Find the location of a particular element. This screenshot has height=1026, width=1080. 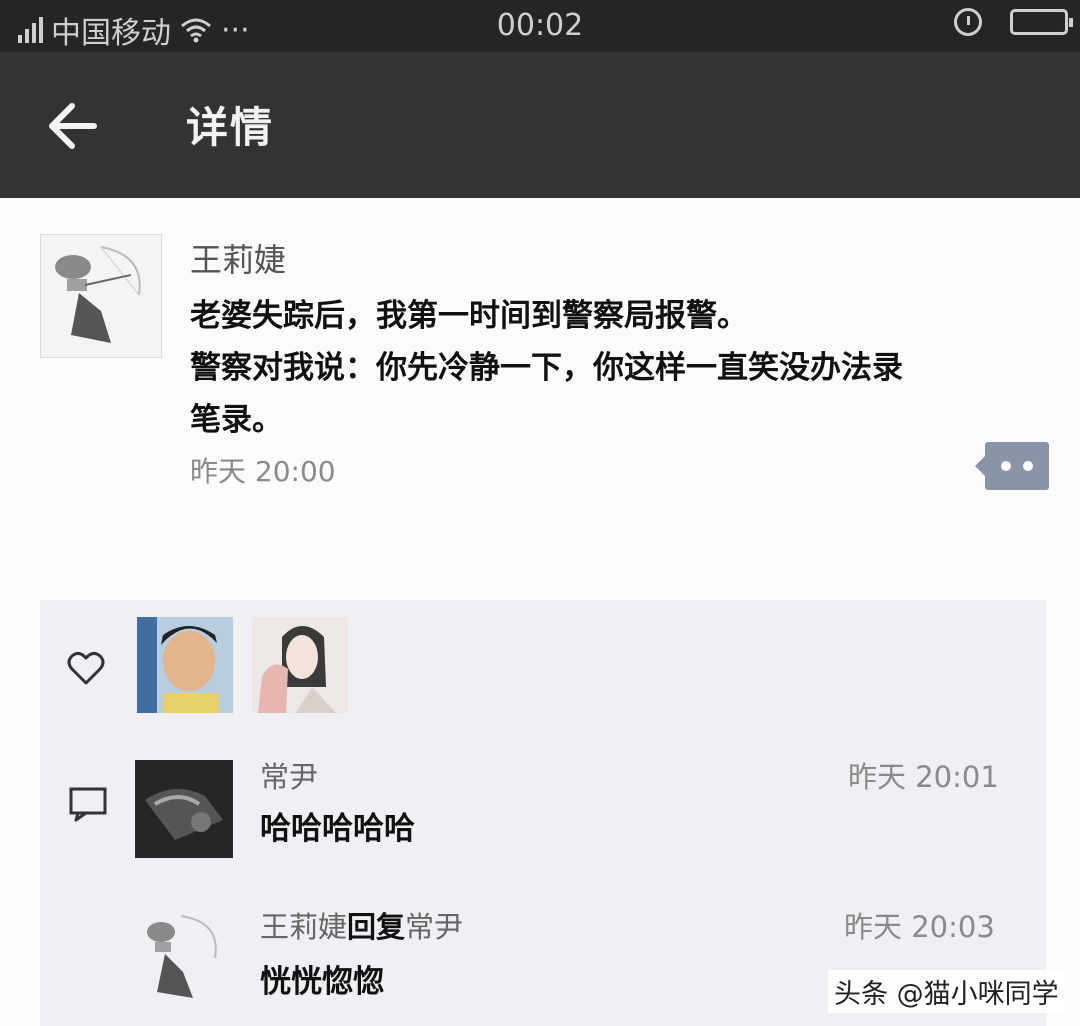

more-dots-icon is located at coordinates (980, 466).